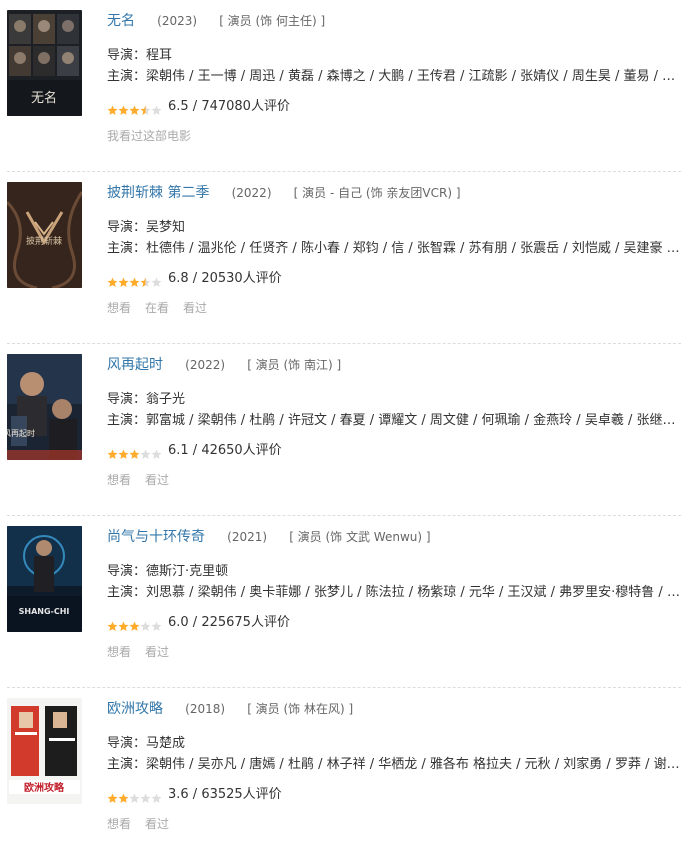 The width and height of the screenshot is (684, 851). Describe the element at coordinates (135, 709) in the screenshot. I see `movie-title-link: 欧洲攻略` at that location.